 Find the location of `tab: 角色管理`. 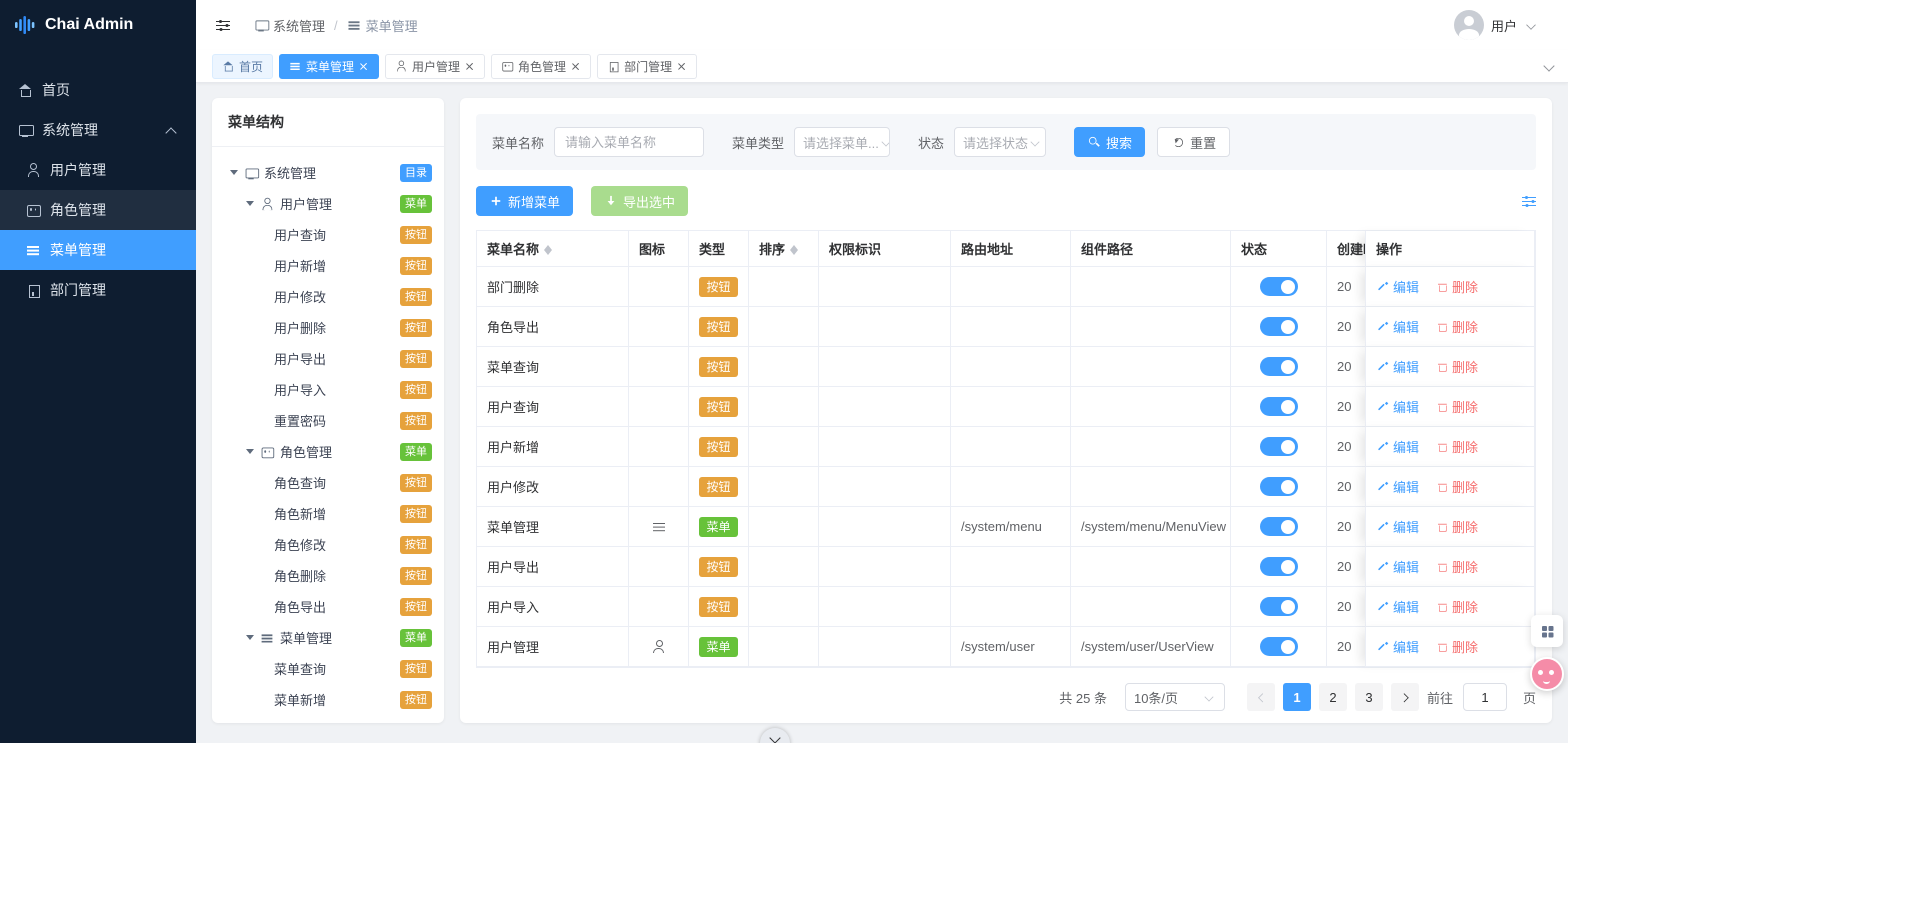

tab: 角色管理 is located at coordinates (541, 66).